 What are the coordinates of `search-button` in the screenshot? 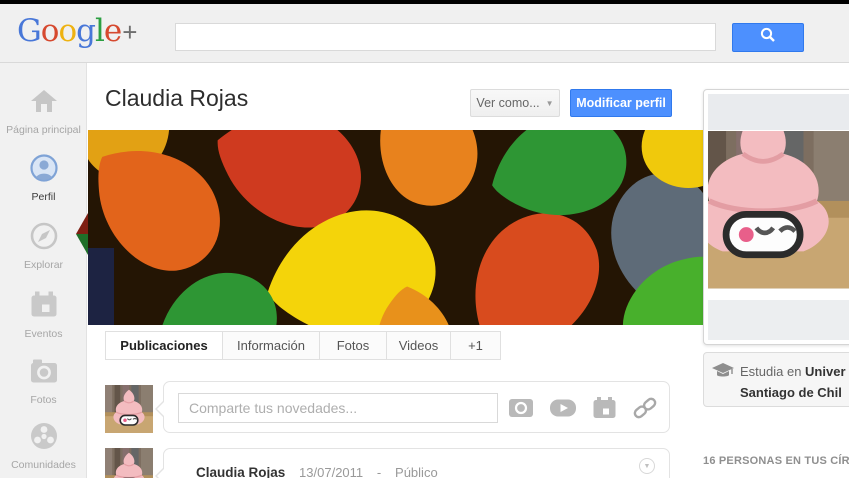 It's located at (768, 37).